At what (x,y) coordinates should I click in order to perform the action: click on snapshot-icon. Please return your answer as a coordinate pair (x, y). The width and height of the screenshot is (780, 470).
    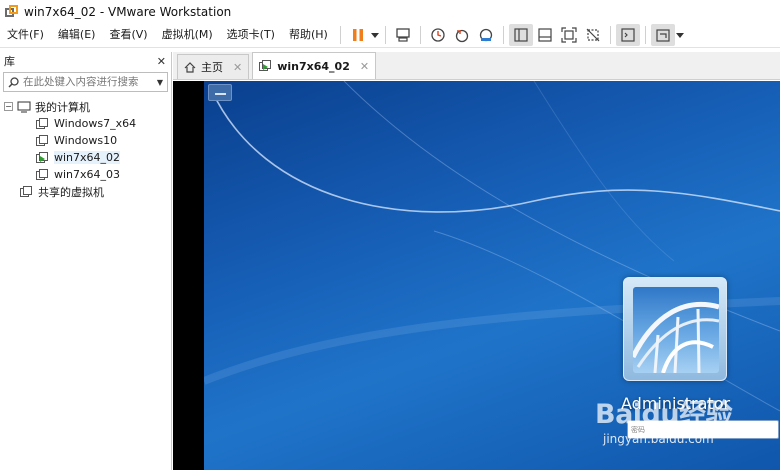
    Looking at the image, I should click on (438, 35).